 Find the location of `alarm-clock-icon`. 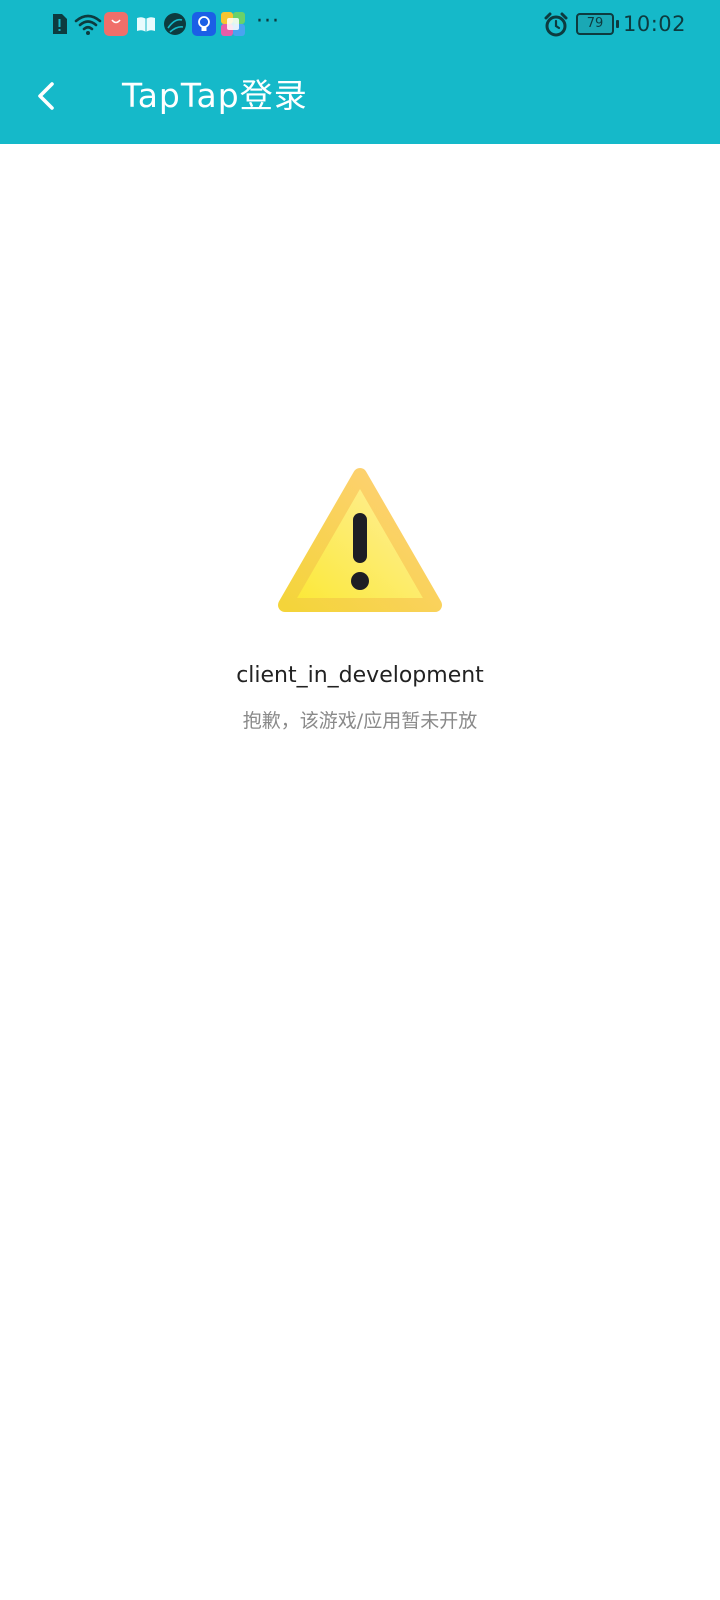

alarm-clock-icon is located at coordinates (556, 24).